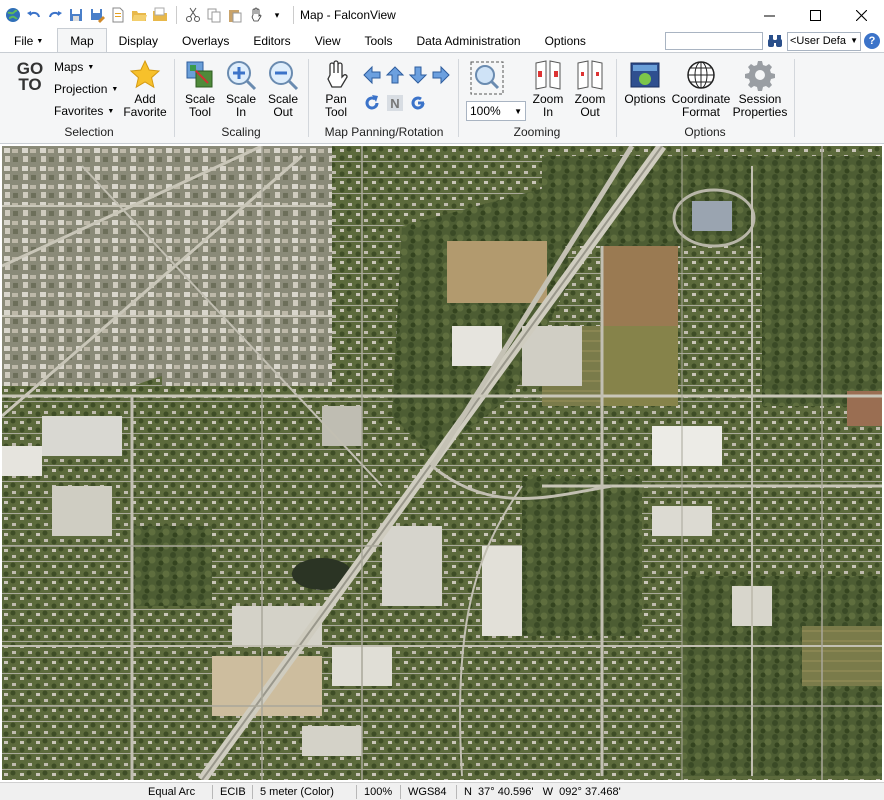 This screenshot has width=884, height=800. What do you see at coordinates (590, 112) in the screenshot?
I see `zoom-out-line2: Out` at bounding box center [590, 112].